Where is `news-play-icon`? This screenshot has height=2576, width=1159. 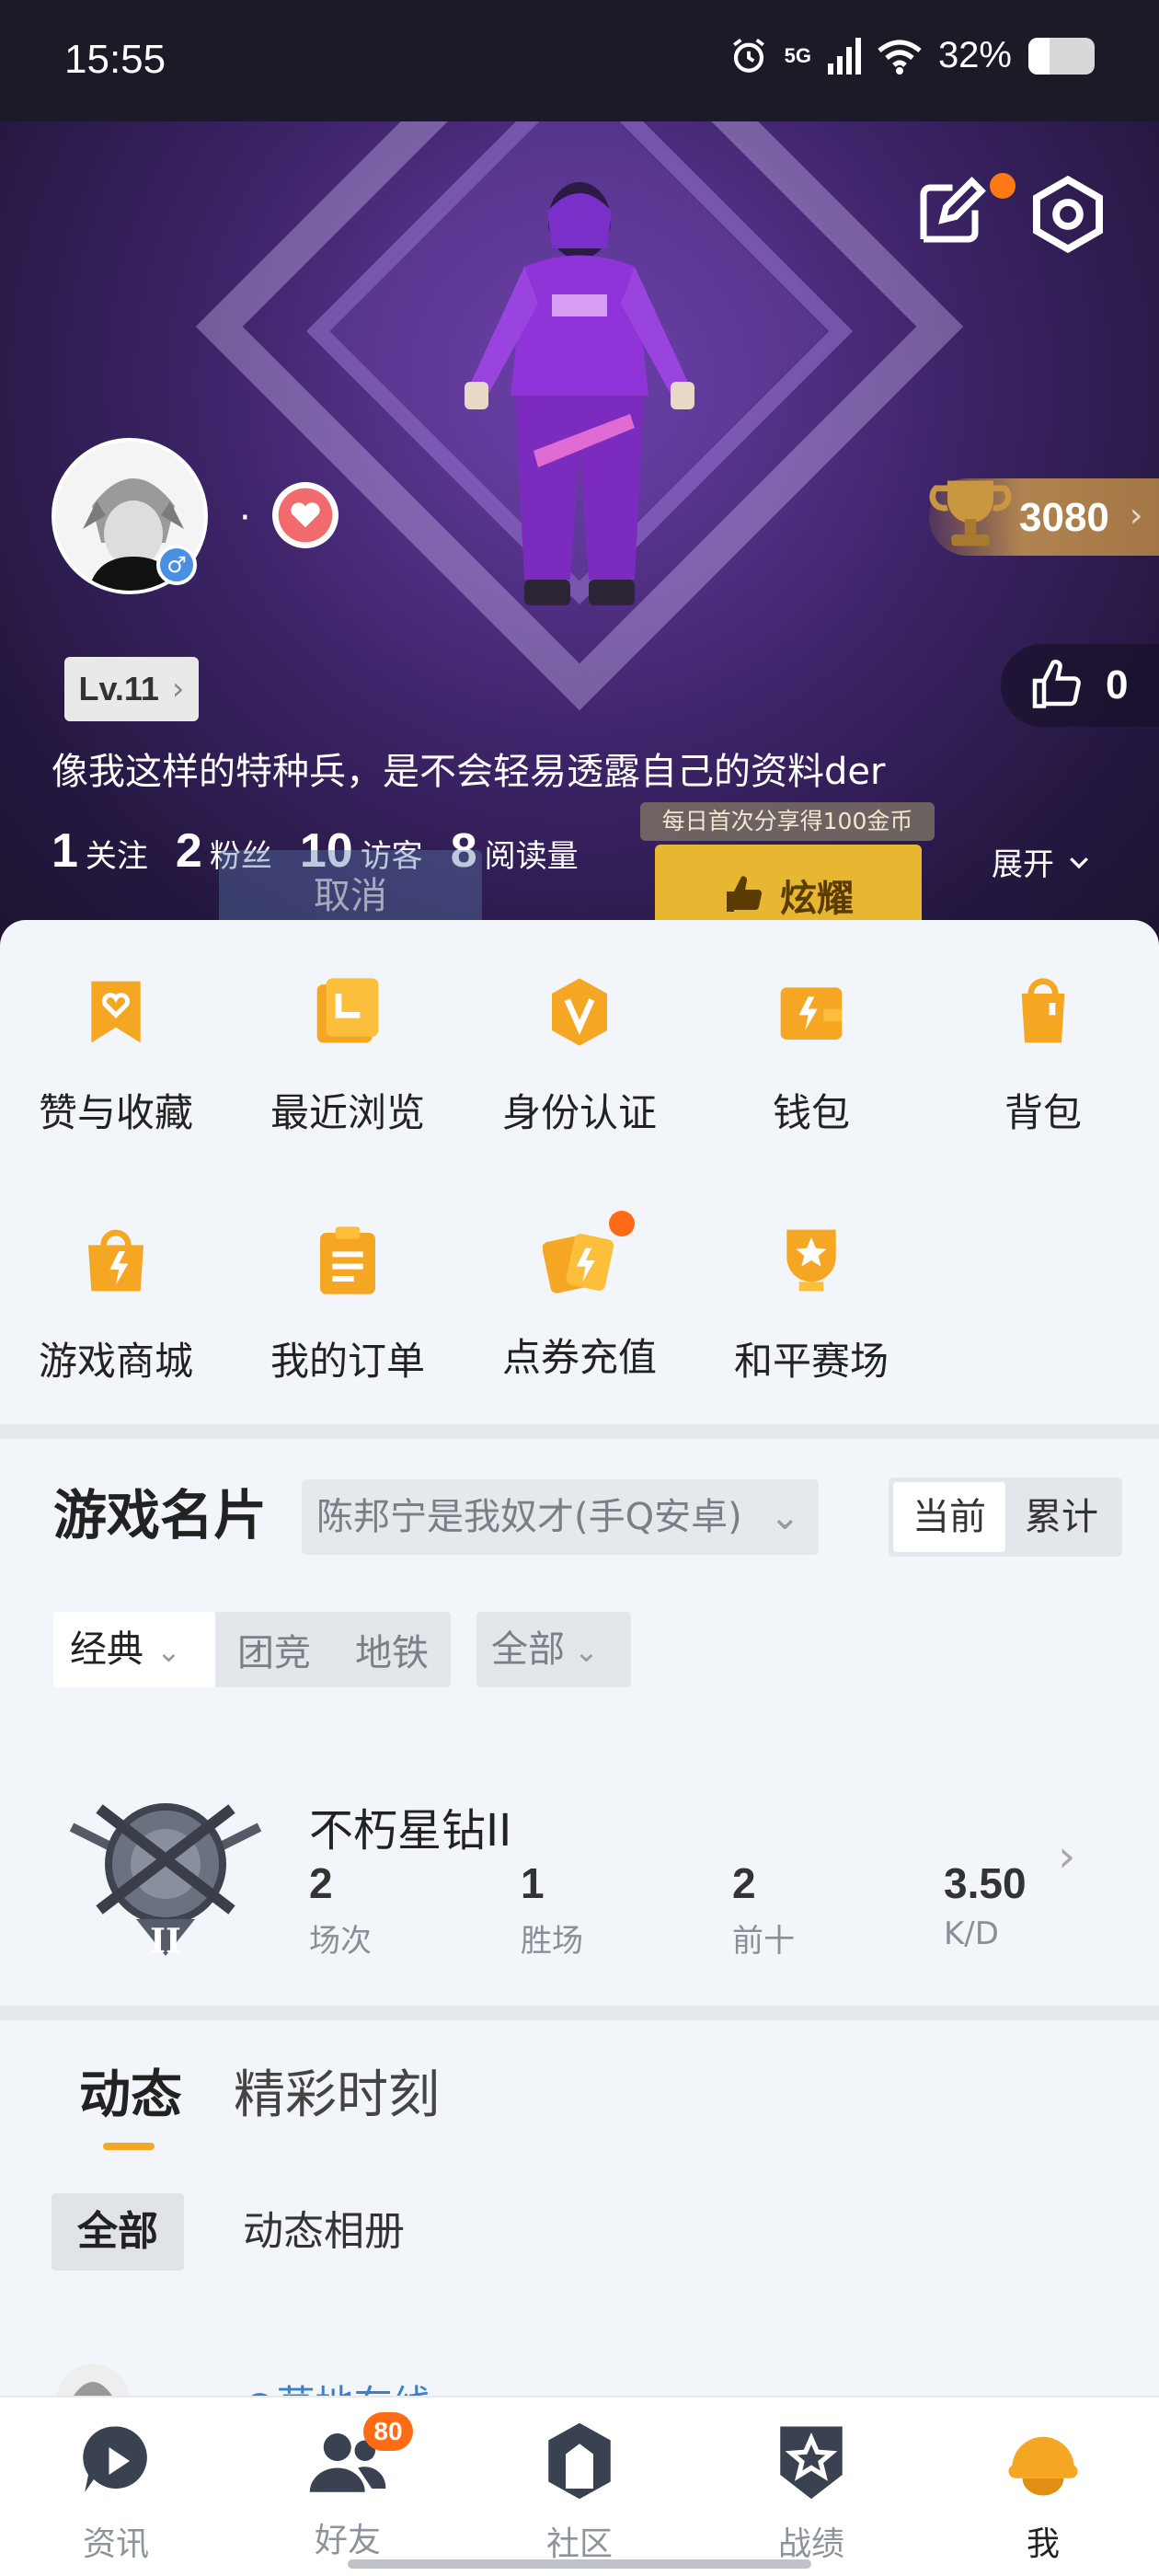
news-play-icon is located at coordinates (115, 2459).